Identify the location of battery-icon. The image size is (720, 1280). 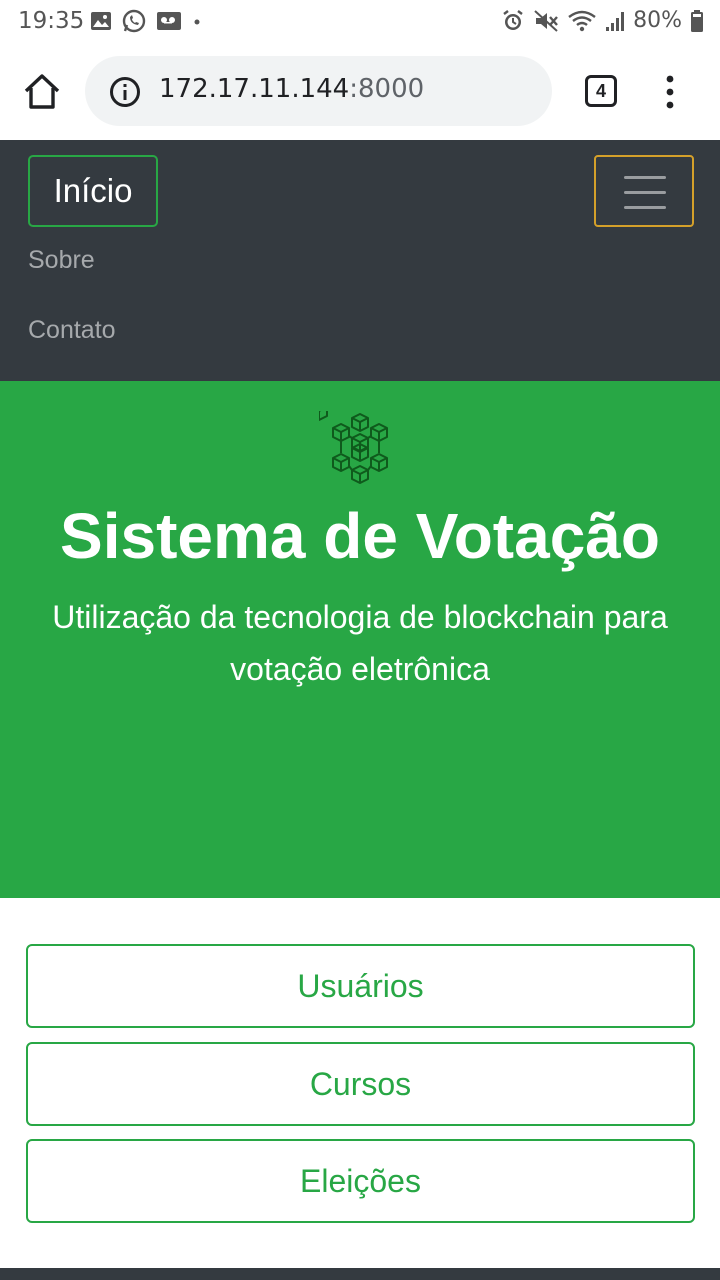
(697, 20).